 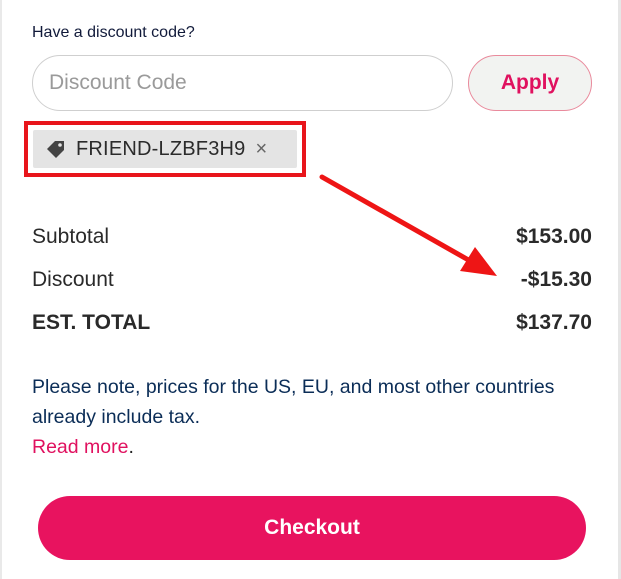 What do you see at coordinates (554, 322) in the screenshot?
I see `total-value: $137.70` at bounding box center [554, 322].